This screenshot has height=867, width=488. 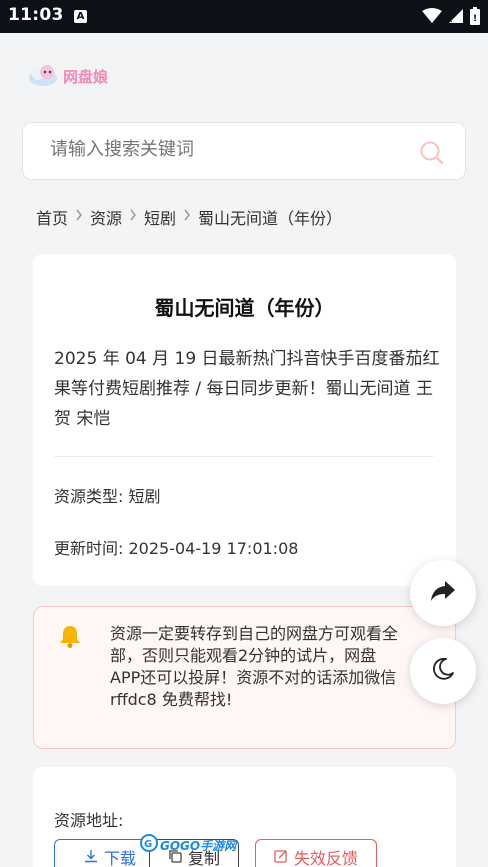 I want to click on watermark-logo-icon: G, so click(x=149, y=845).